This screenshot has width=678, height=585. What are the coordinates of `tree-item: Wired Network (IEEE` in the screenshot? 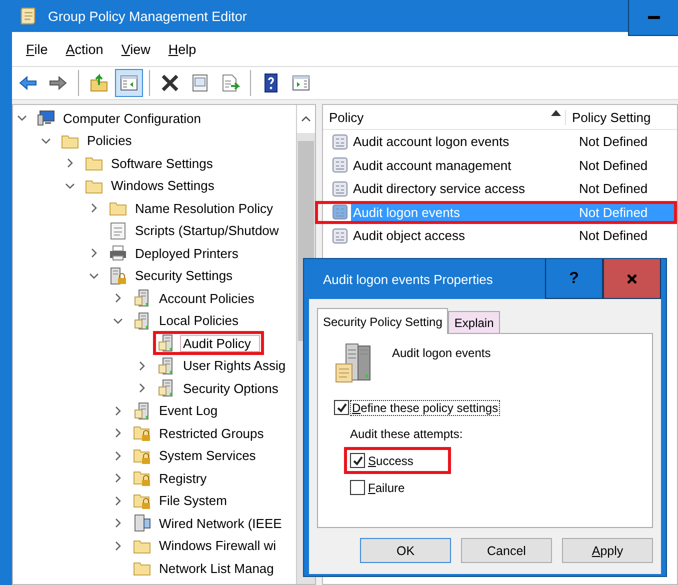 It's located at (220, 523).